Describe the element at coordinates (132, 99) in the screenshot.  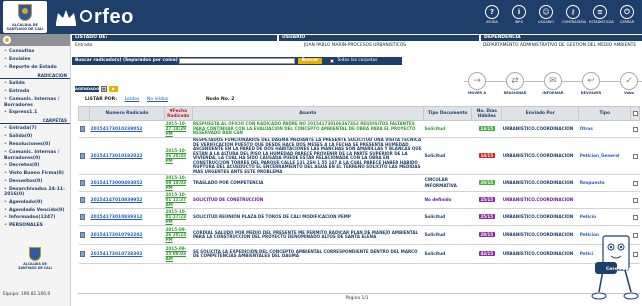
I see `filter-leidos-link: Leídos` at that location.